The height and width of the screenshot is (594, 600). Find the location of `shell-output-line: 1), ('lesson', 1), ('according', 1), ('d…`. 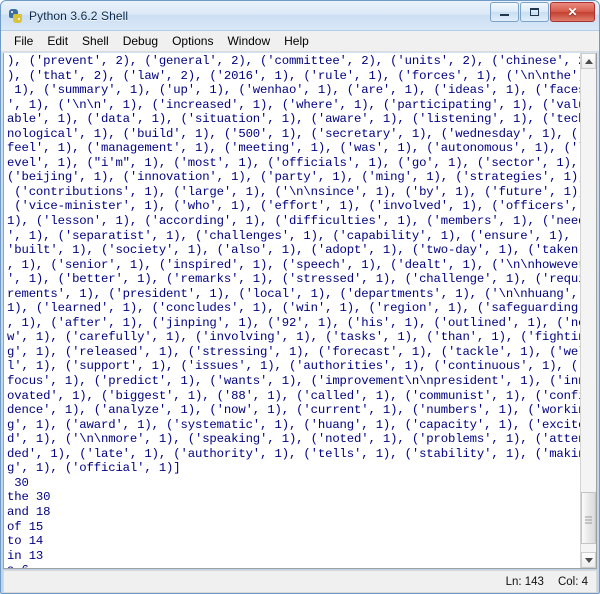

shell-output-line: 1), ('lesson', 1), ('according', 1), ('d… is located at coordinates (293, 221).